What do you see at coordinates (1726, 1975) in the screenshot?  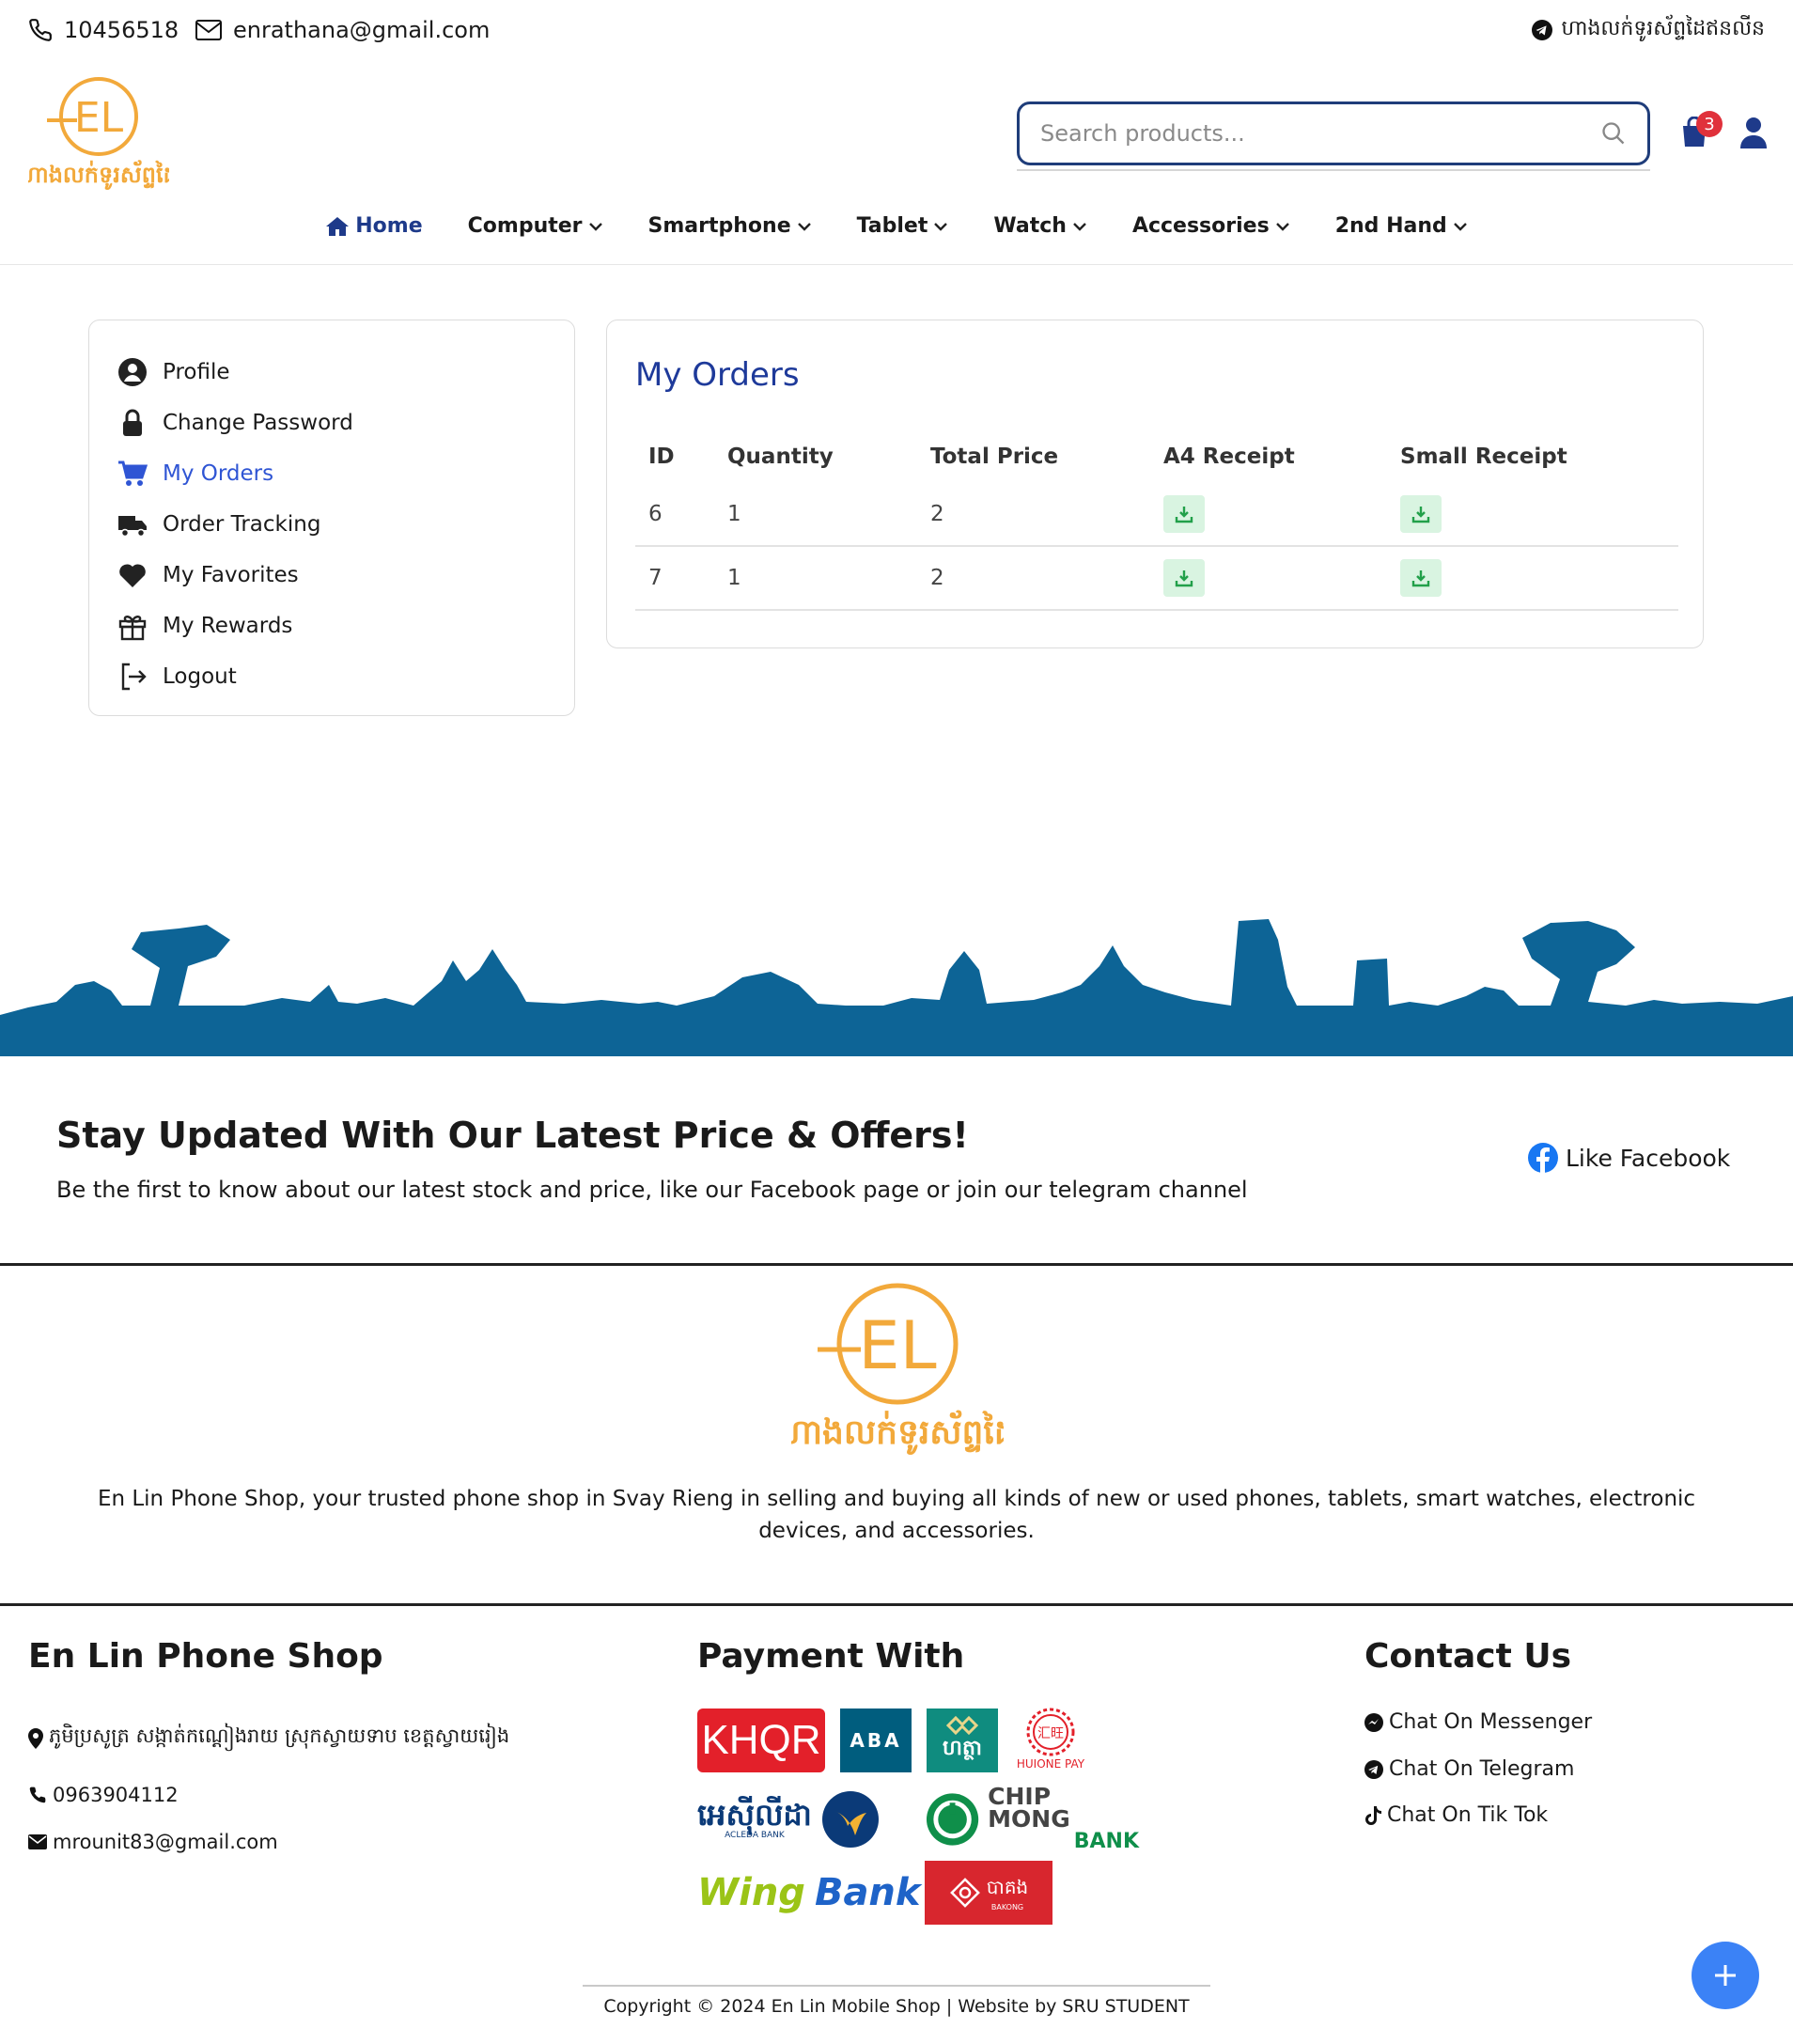 I see `floating-add-button` at bounding box center [1726, 1975].